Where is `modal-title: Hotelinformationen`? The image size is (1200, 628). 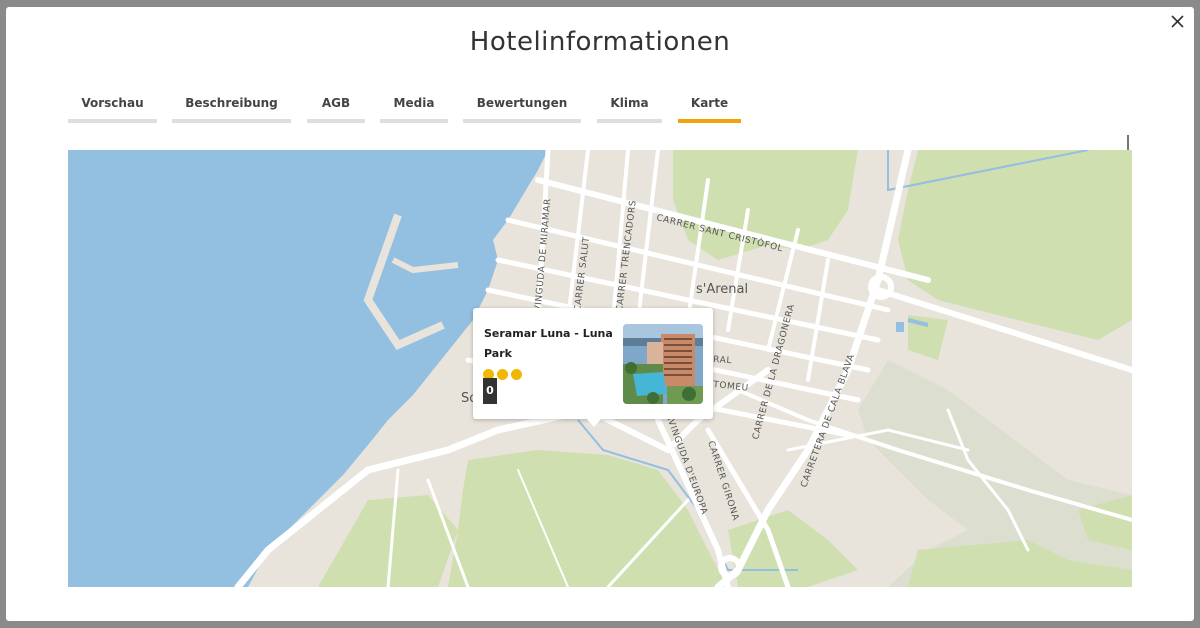 modal-title: Hotelinformationen is located at coordinates (600, 42).